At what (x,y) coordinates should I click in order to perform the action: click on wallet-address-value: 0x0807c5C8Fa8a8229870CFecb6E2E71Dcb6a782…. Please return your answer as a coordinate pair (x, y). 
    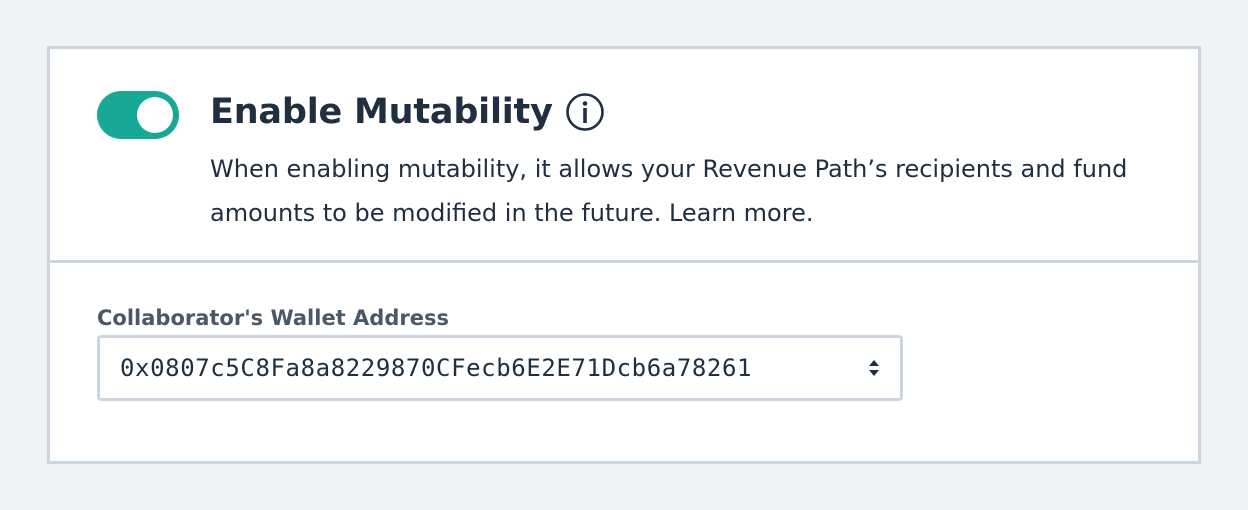
    Looking at the image, I should click on (436, 368).